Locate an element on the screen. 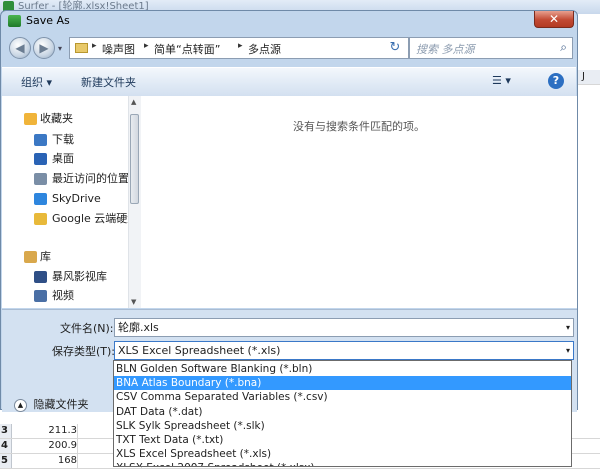 This screenshot has height=469, width=600. close-button: ✕ is located at coordinates (554, 19).